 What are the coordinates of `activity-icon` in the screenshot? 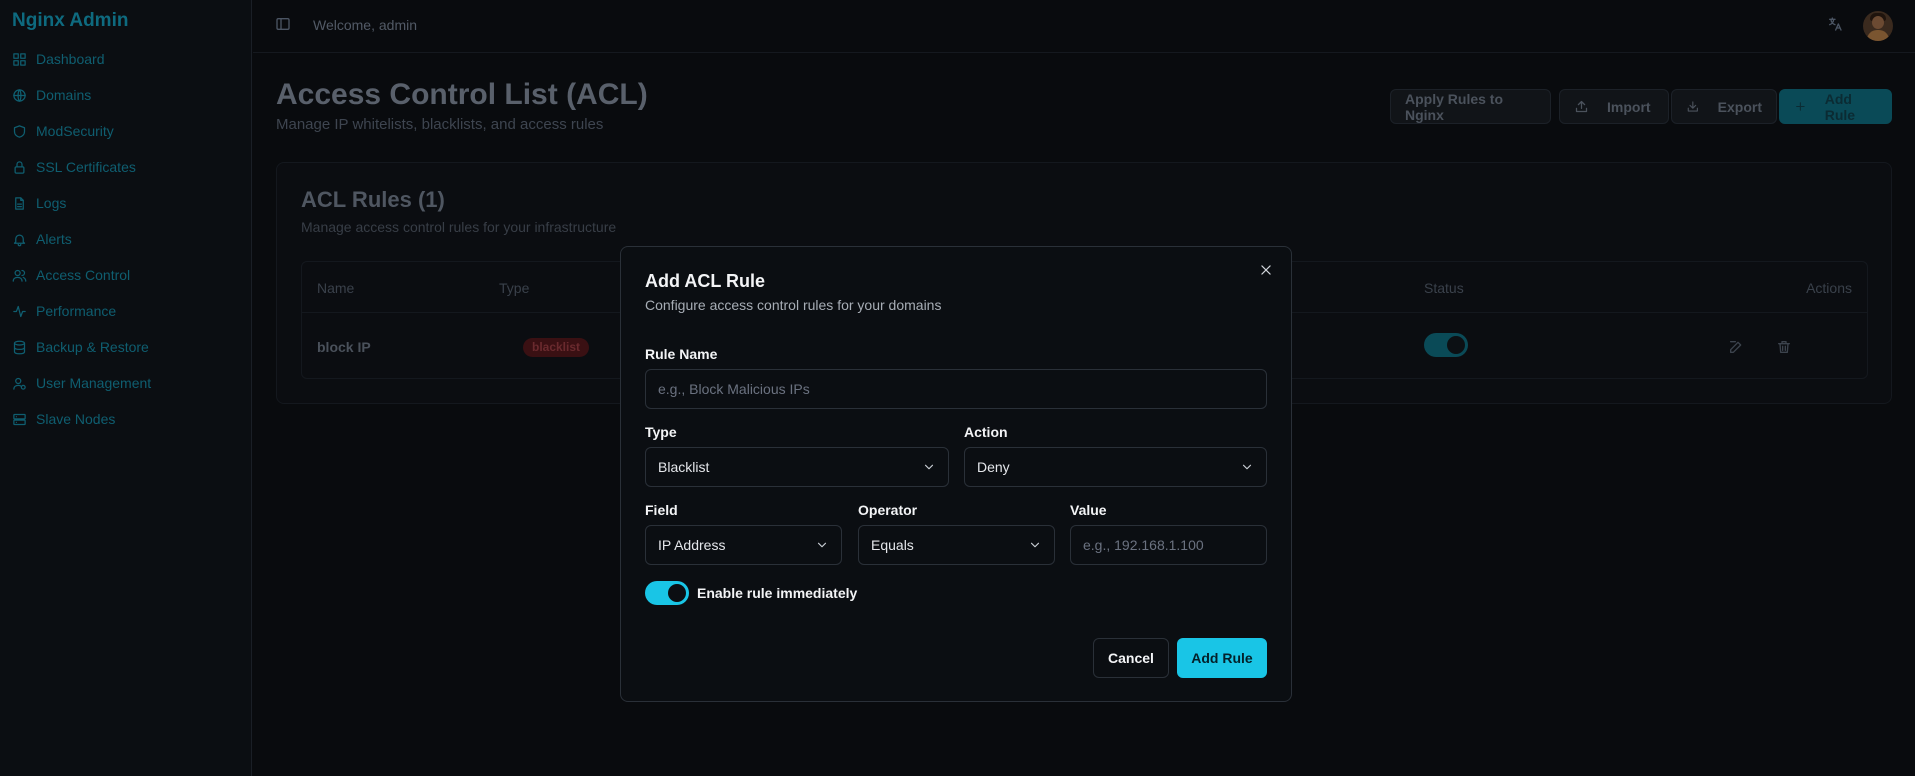 It's located at (19, 311).